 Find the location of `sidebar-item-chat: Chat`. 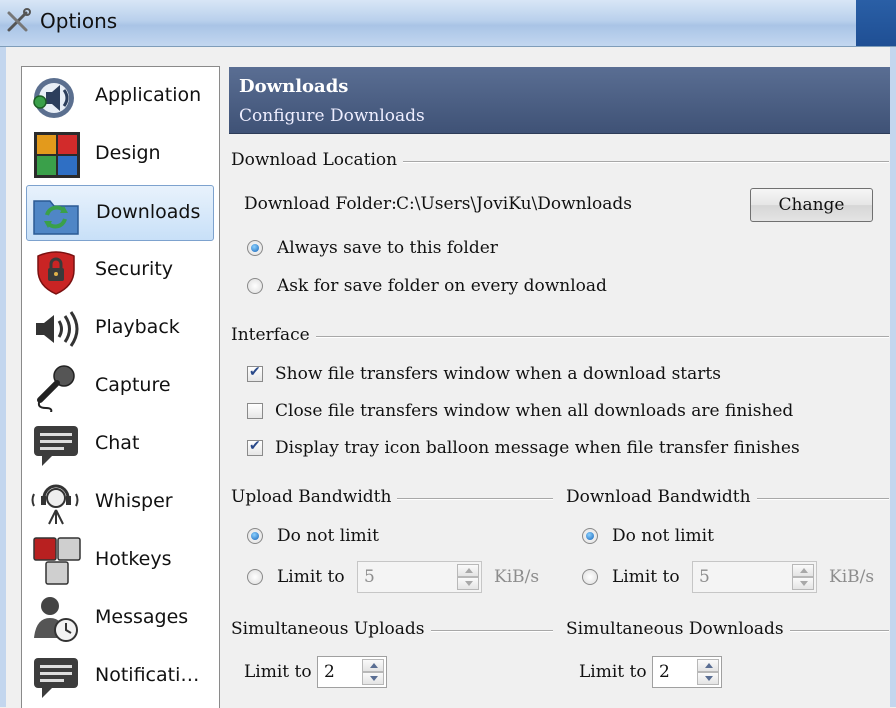

sidebar-item-chat: Chat is located at coordinates (120, 445).